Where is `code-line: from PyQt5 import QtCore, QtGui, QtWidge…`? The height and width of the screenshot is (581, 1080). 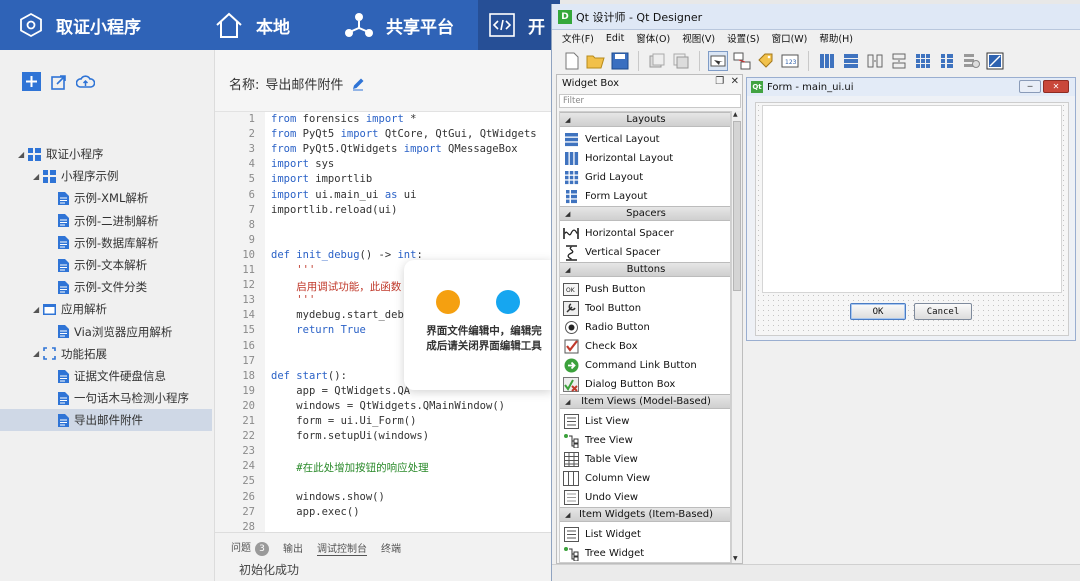
code-line: from PyQt5 import QtCore, QtGui, QtWidge… is located at coordinates (404, 134).